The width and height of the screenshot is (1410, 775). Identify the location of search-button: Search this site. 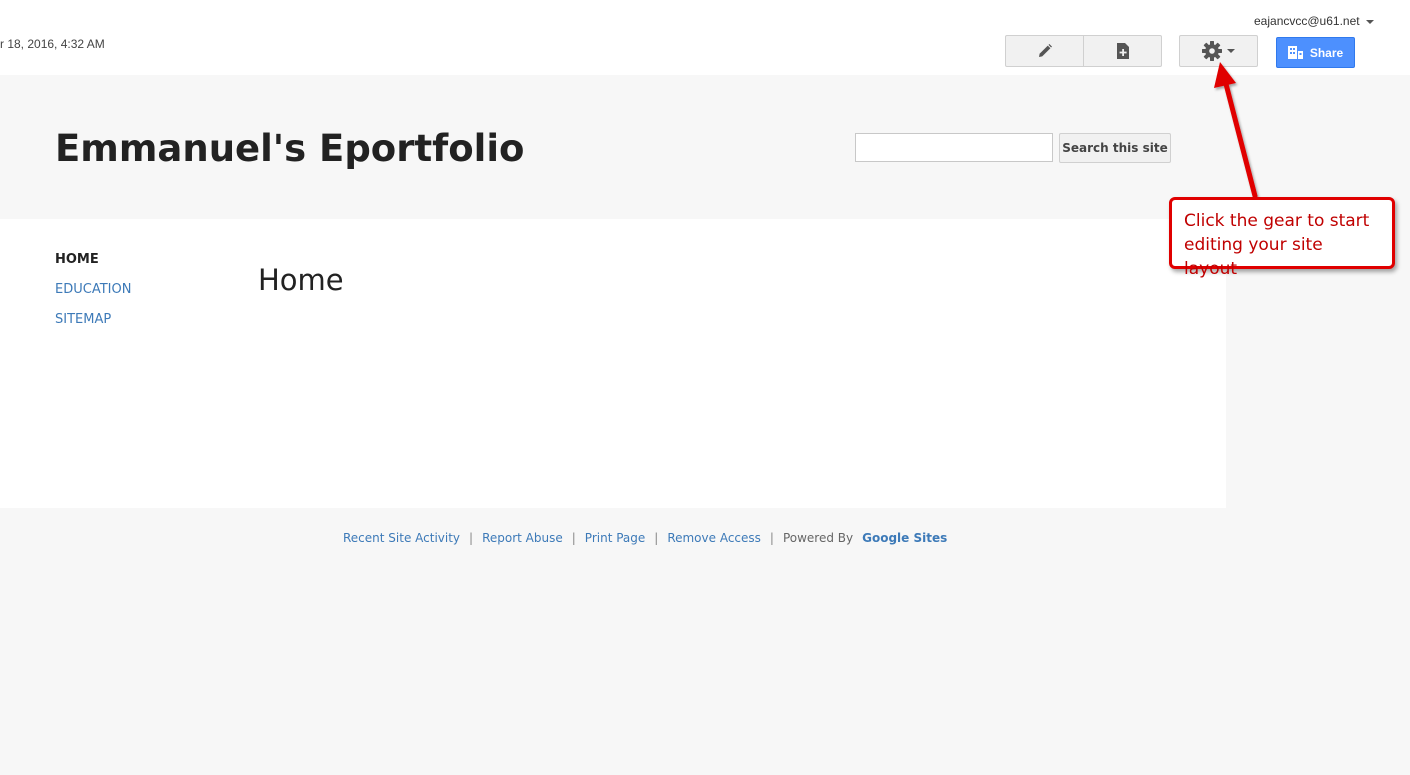
(1115, 148).